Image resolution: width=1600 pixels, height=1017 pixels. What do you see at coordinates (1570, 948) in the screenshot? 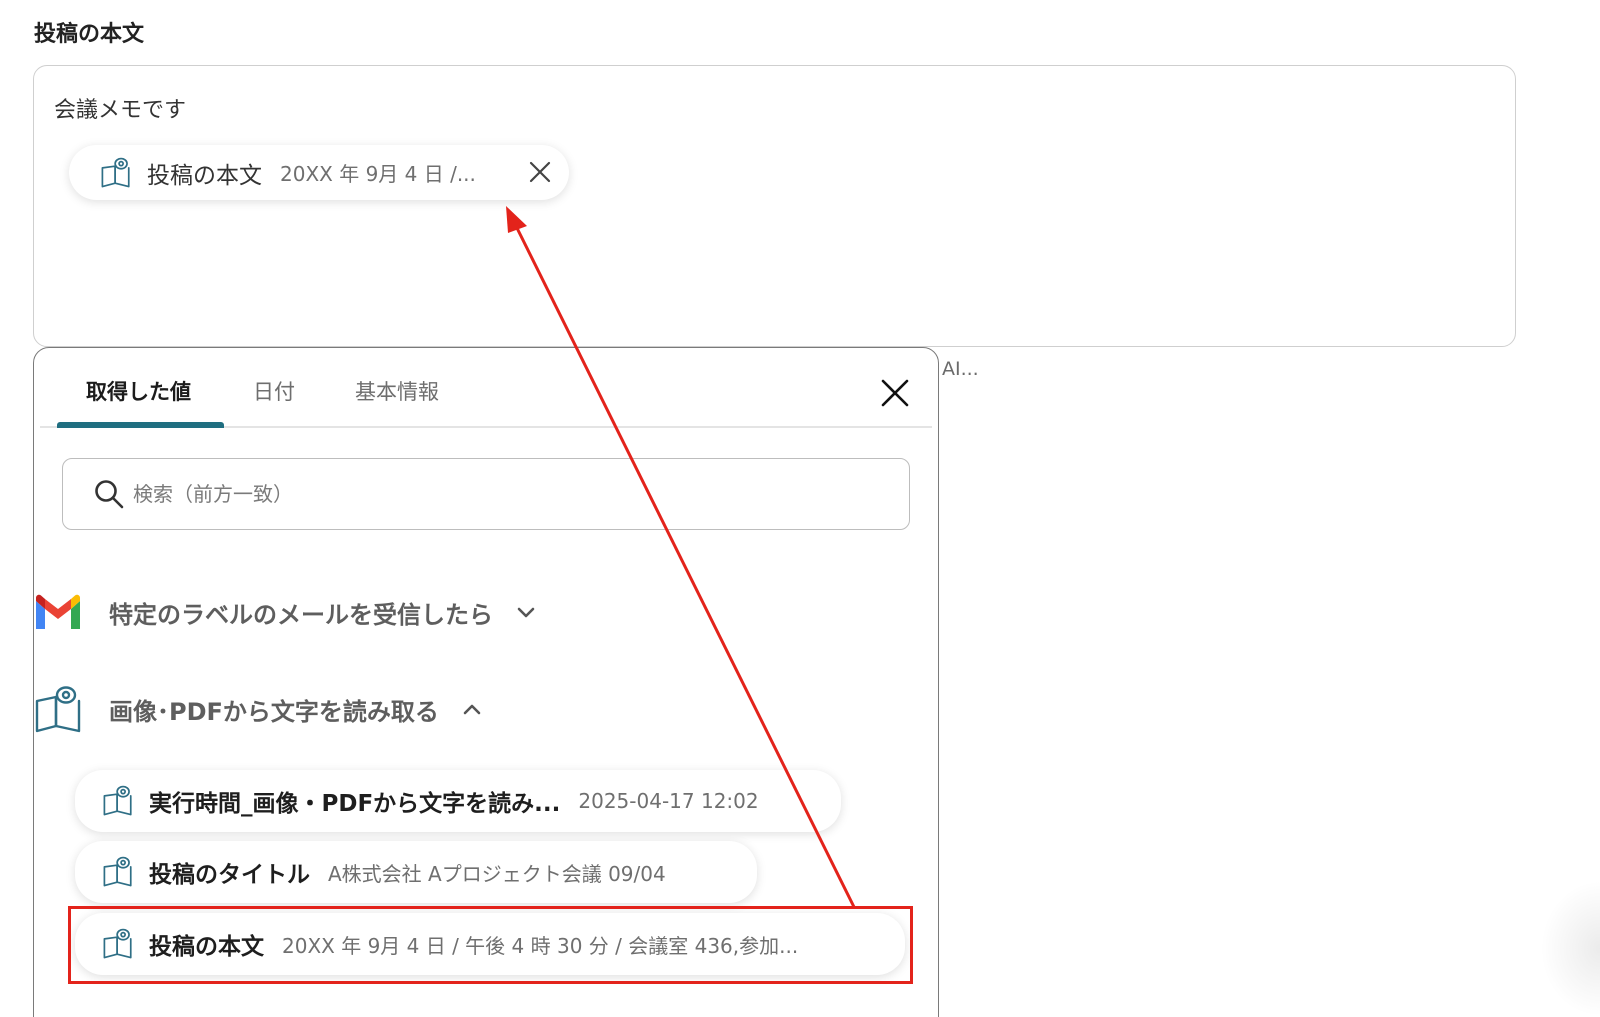
I see `edge-shadow` at bounding box center [1570, 948].